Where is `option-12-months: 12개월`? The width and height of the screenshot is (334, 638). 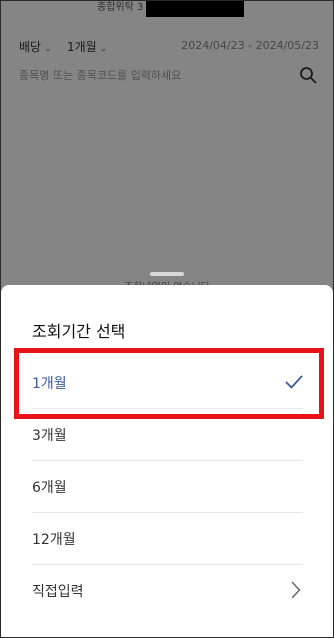
option-12-months: 12개월 is located at coordinates (167, 539).